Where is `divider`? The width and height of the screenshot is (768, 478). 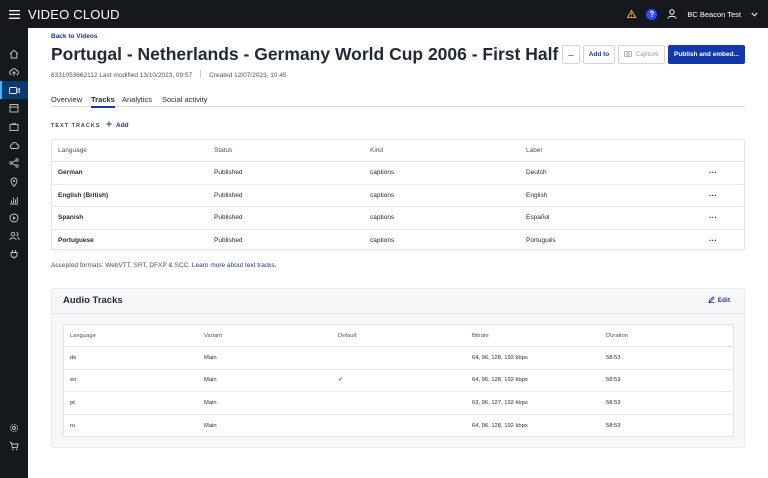 divider is located at coordinates (398, 313).